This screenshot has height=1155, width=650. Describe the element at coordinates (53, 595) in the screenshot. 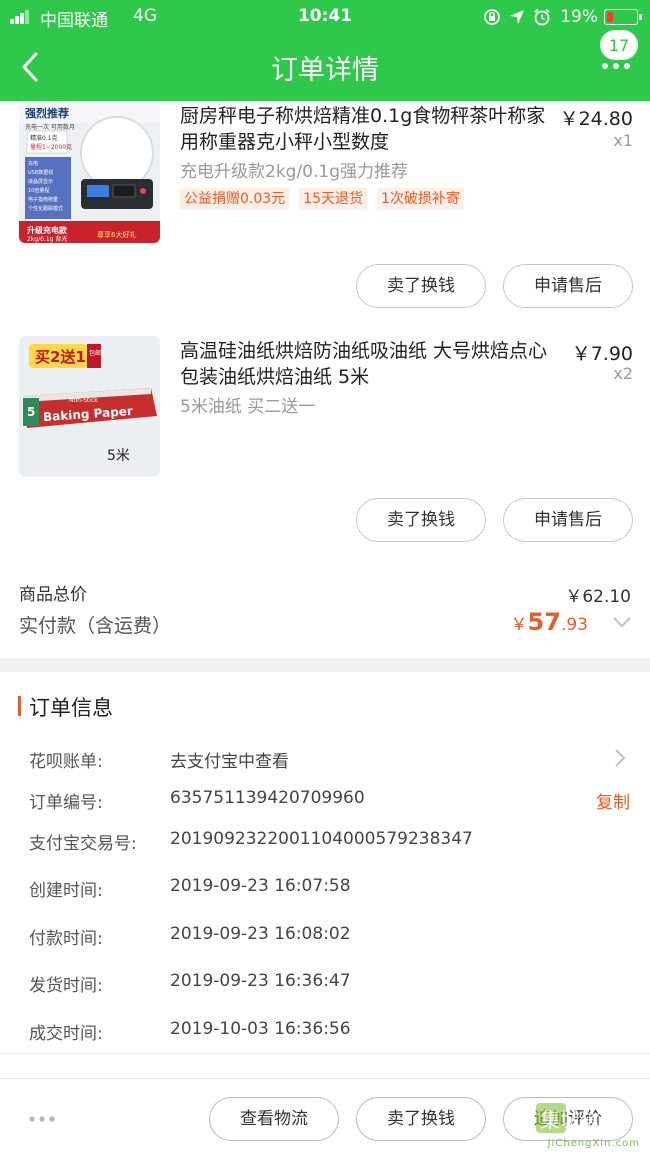

I see `goods-total-label: 商品总价` at that location.